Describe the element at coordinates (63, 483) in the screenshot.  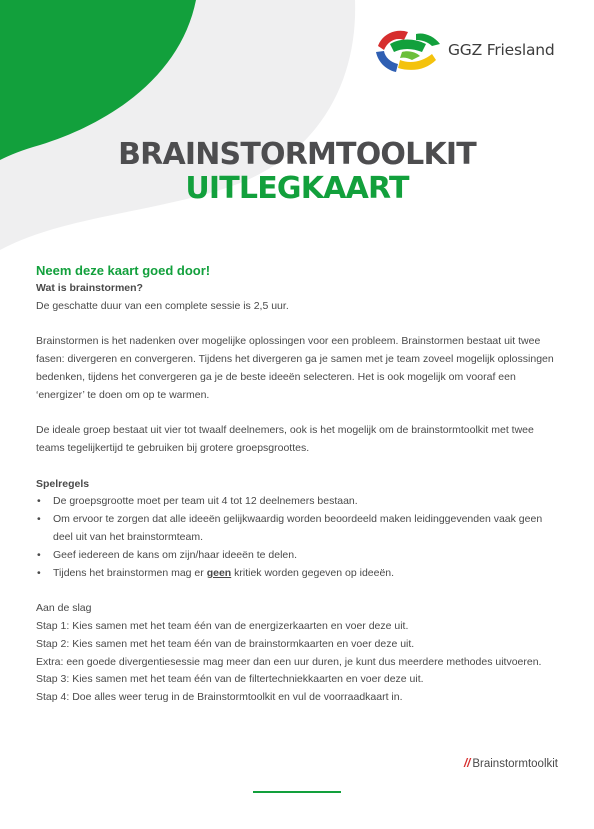
I see `rules-heading: Spelregels` at that location.